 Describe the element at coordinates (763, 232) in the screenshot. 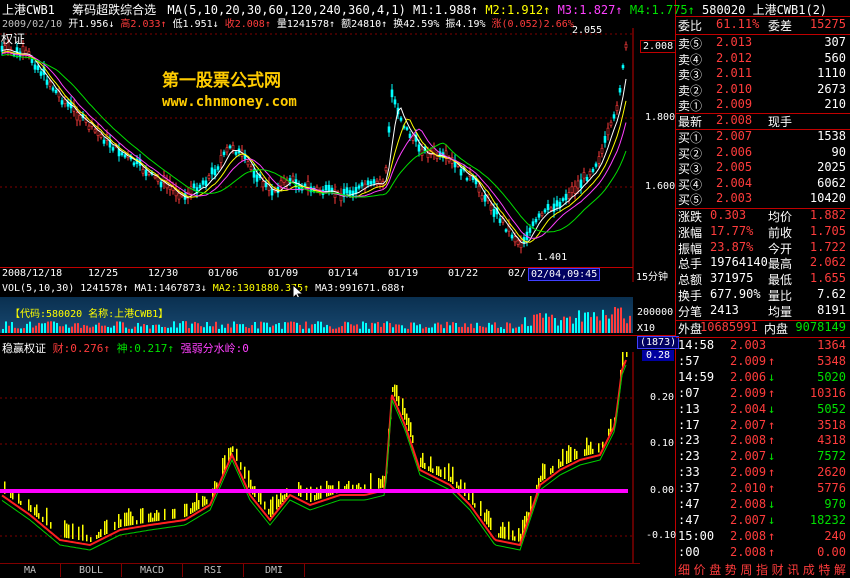

I see `stat-row: 涨幅 17.77% 前收 1.705` at that location.